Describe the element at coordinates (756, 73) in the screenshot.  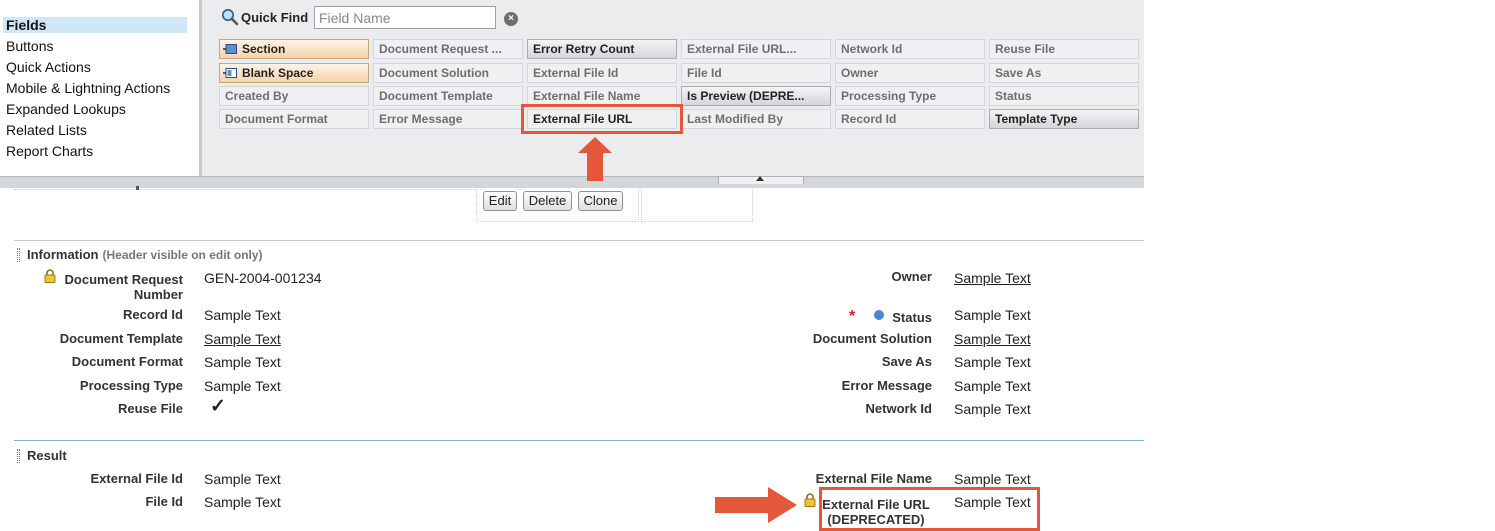
I see `palette-field-file-id: File Id` at that location.